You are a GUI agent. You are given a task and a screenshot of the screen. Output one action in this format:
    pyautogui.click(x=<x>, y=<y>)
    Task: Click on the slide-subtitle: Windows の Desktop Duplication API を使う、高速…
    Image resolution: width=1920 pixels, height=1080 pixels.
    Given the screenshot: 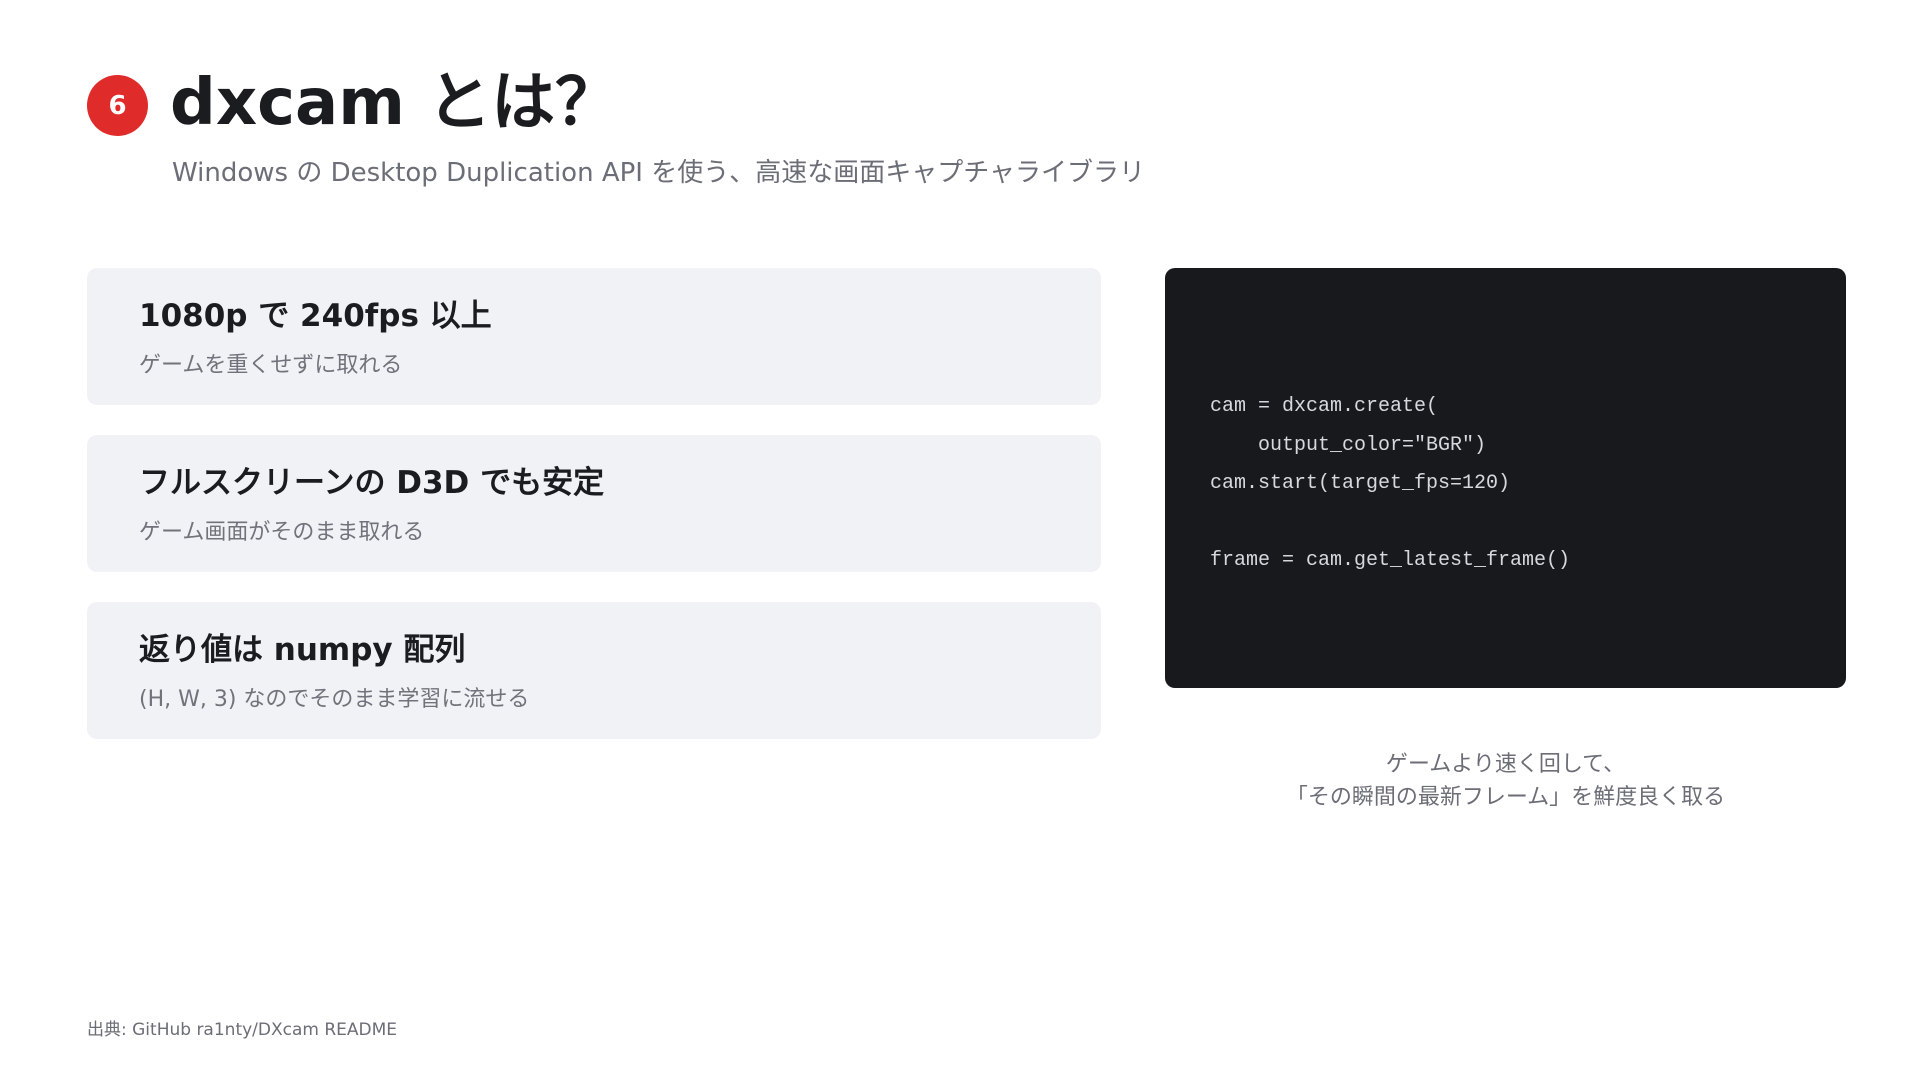 What is the action you would take?
    pyautogui.click(x=658, y=173)
    